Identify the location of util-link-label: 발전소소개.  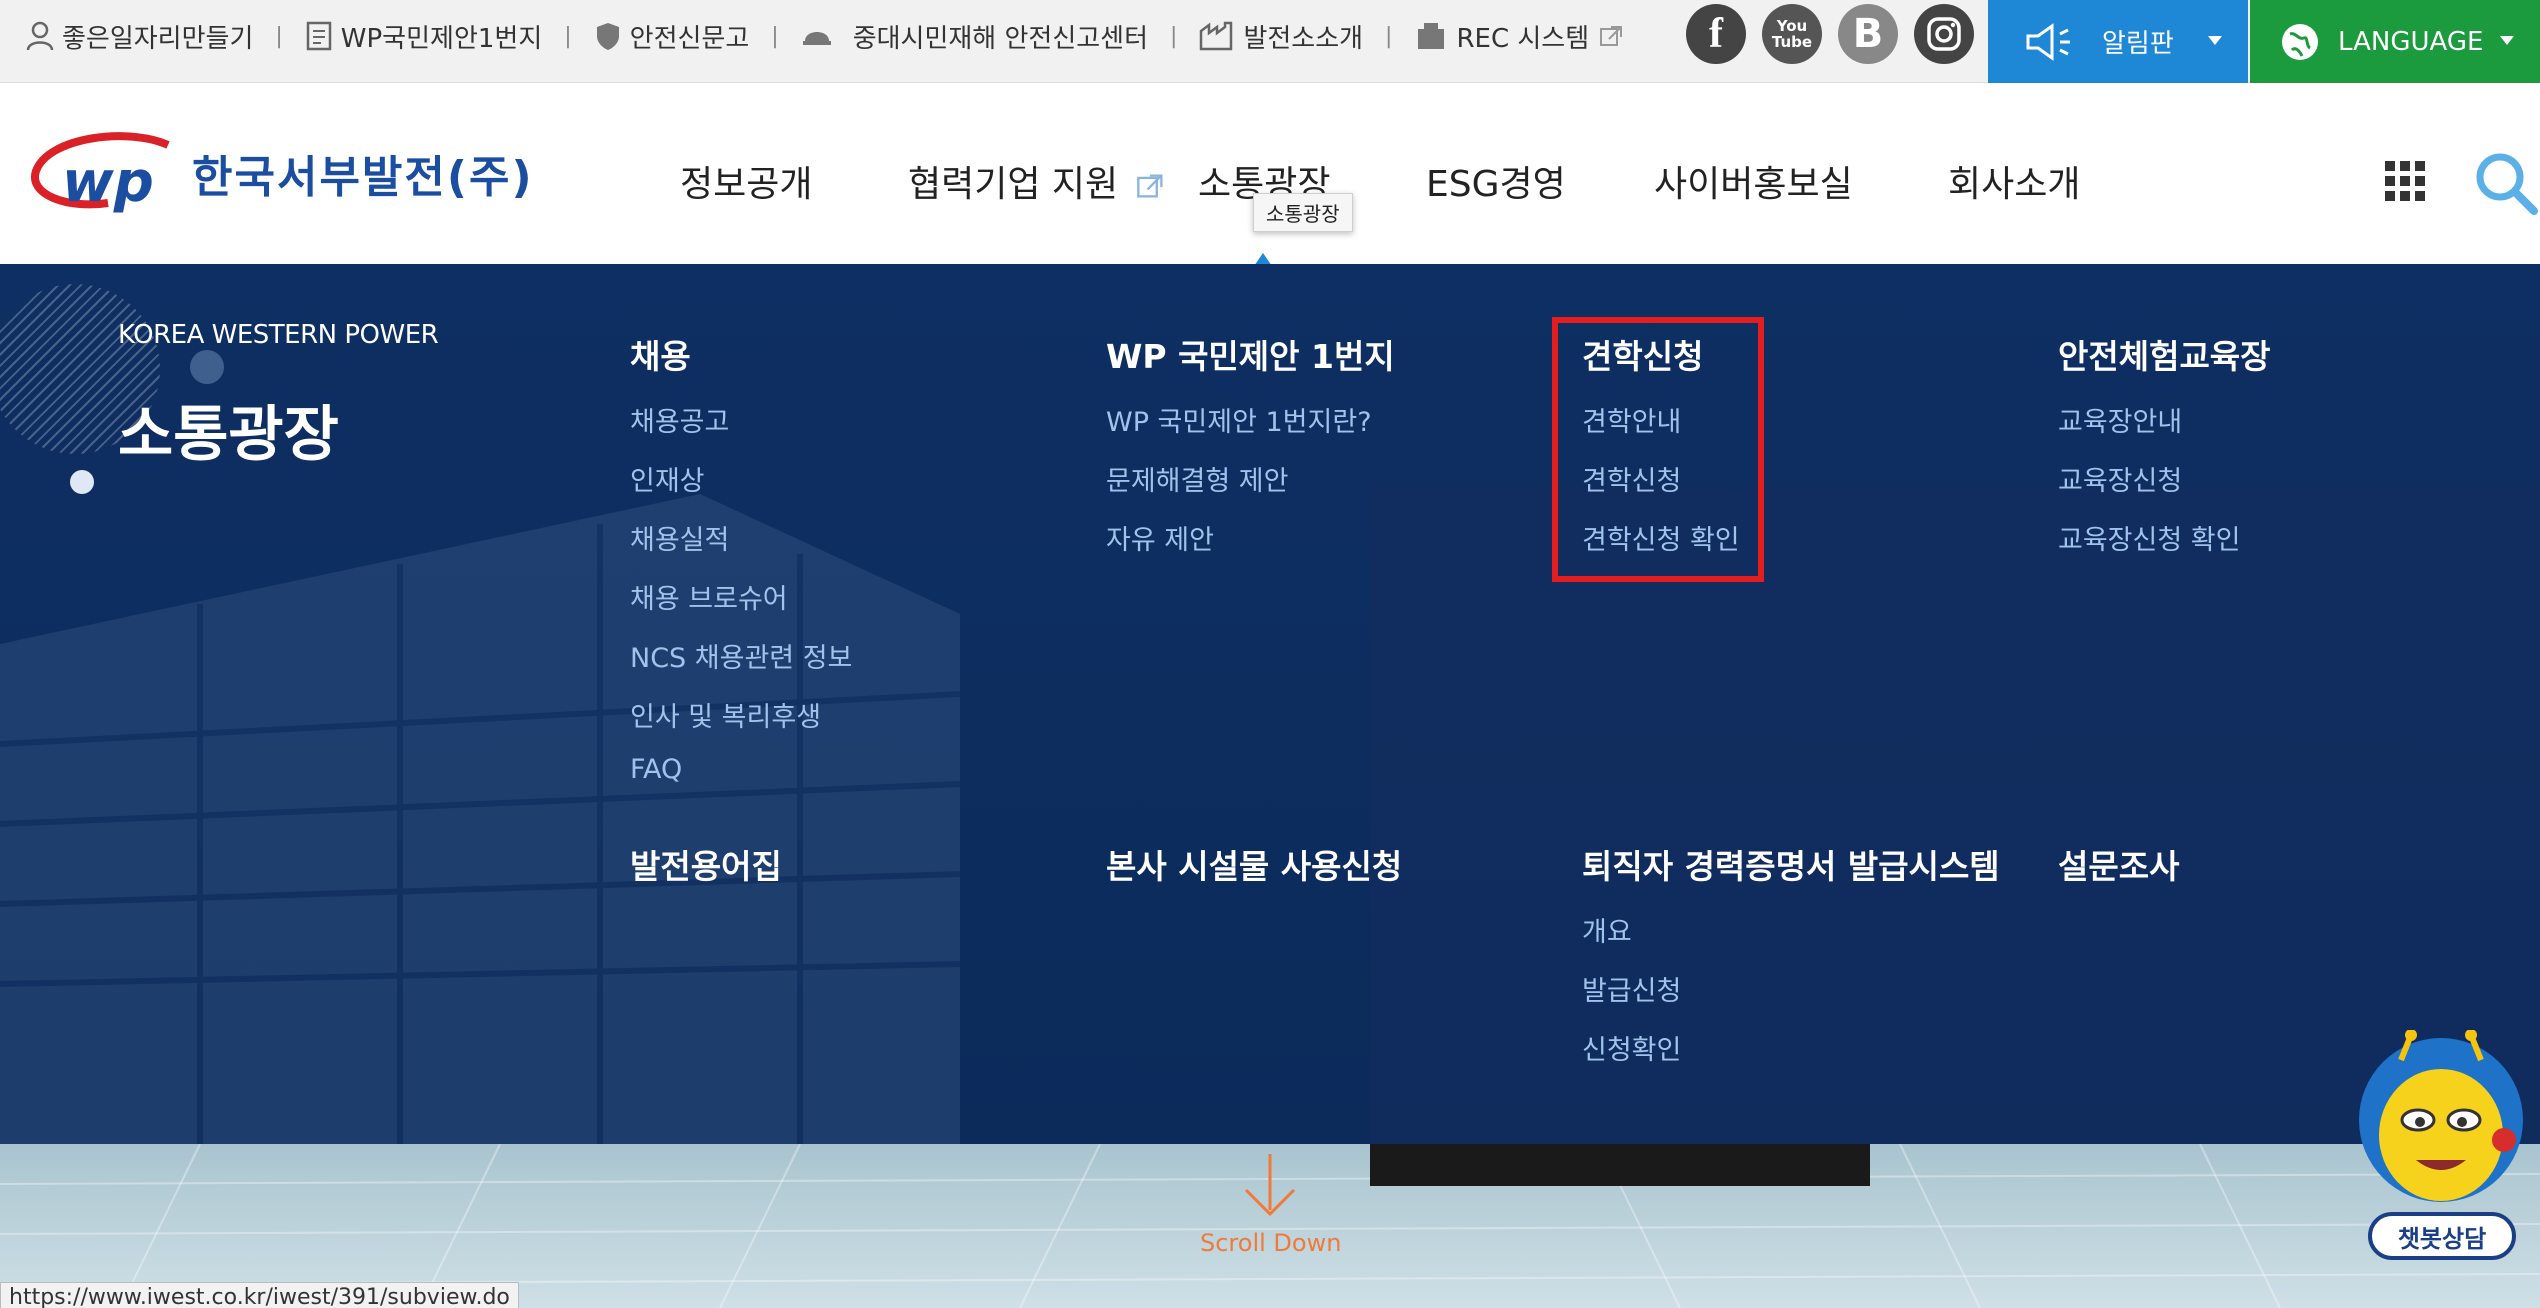
(1303, 38).